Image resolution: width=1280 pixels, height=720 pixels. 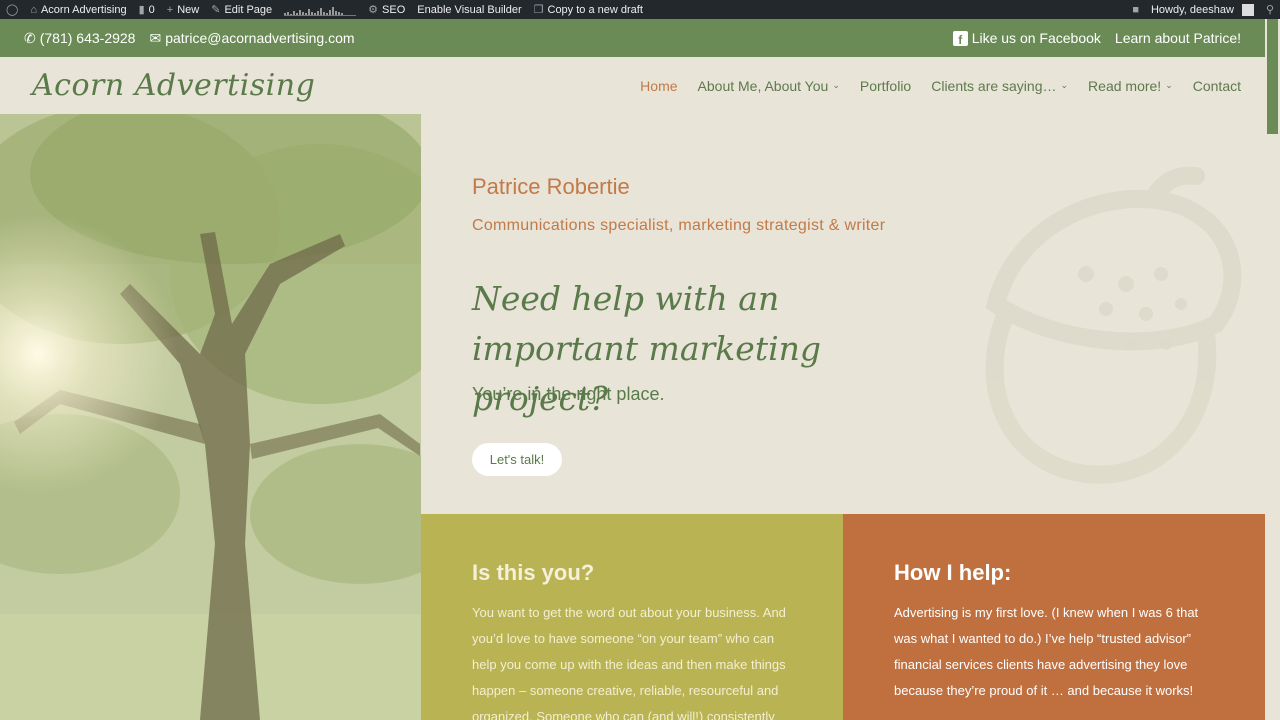 I want to click on comment-icon: ▮, so click(x=141, y=10).